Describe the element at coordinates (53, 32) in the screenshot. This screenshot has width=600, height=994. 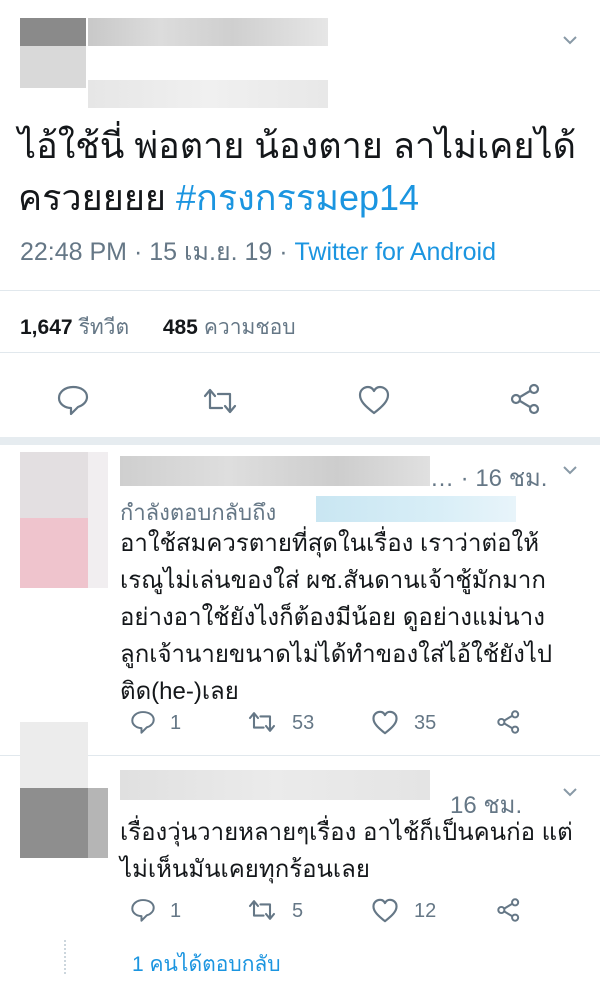
I see `author-avatar` at that location.